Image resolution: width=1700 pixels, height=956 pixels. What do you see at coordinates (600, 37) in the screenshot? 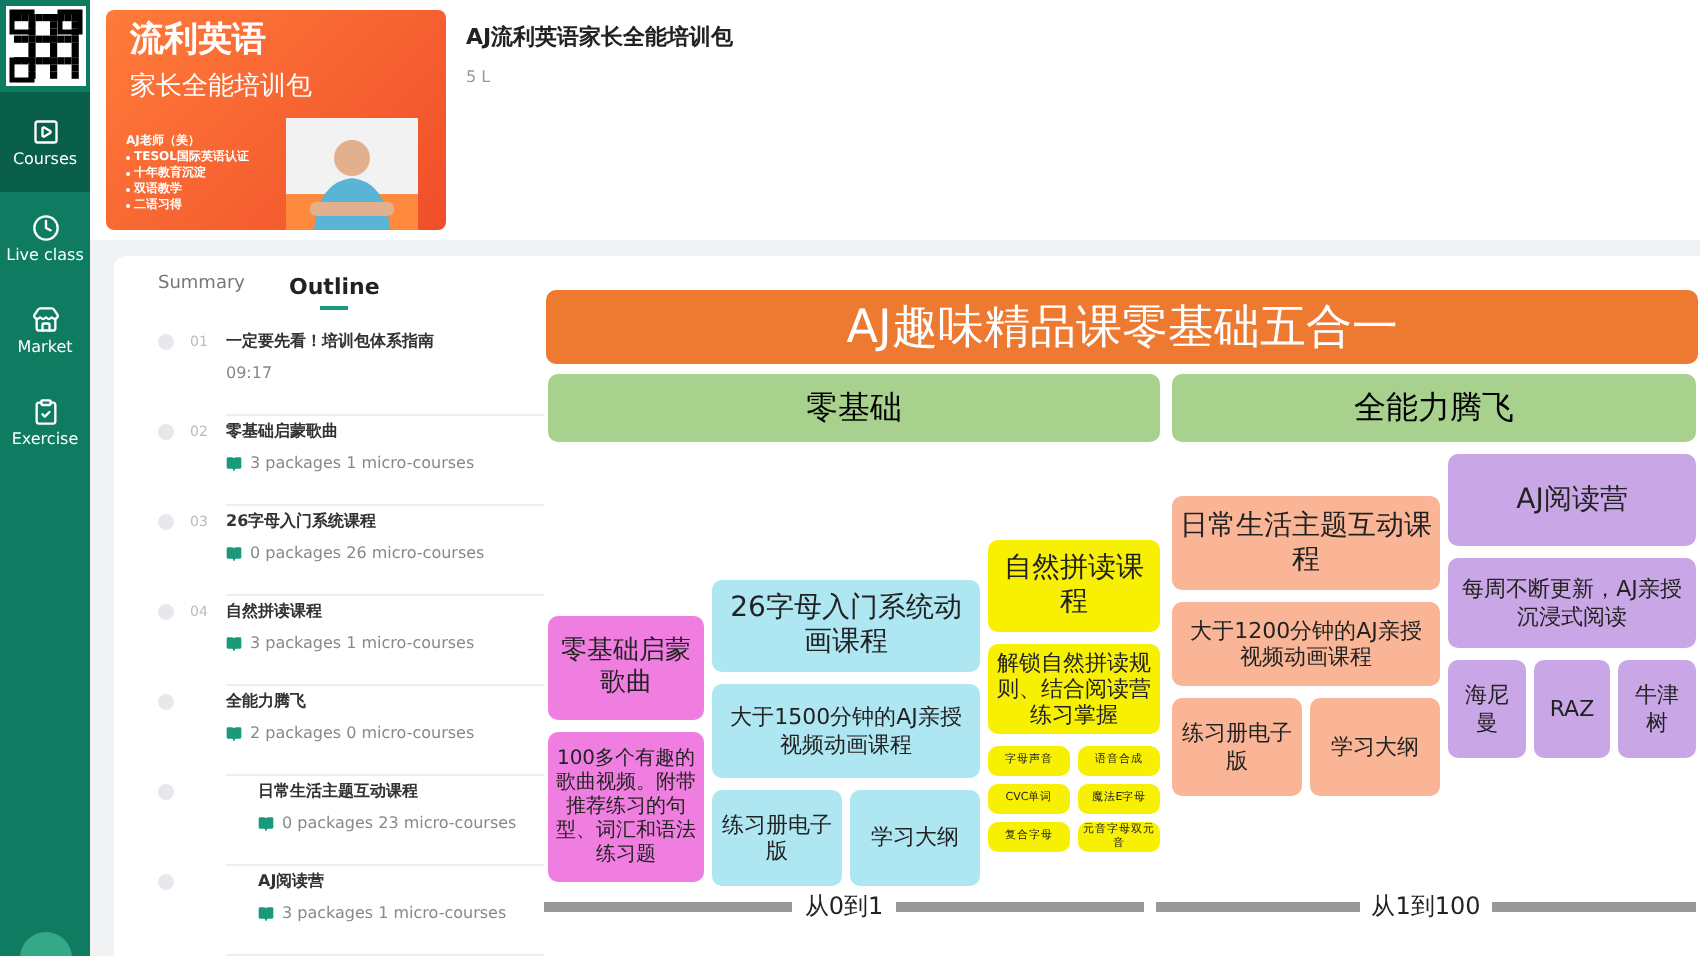
I see `course-title: AJ流利英语家长全能培训包` at bounding box center [600, 37].